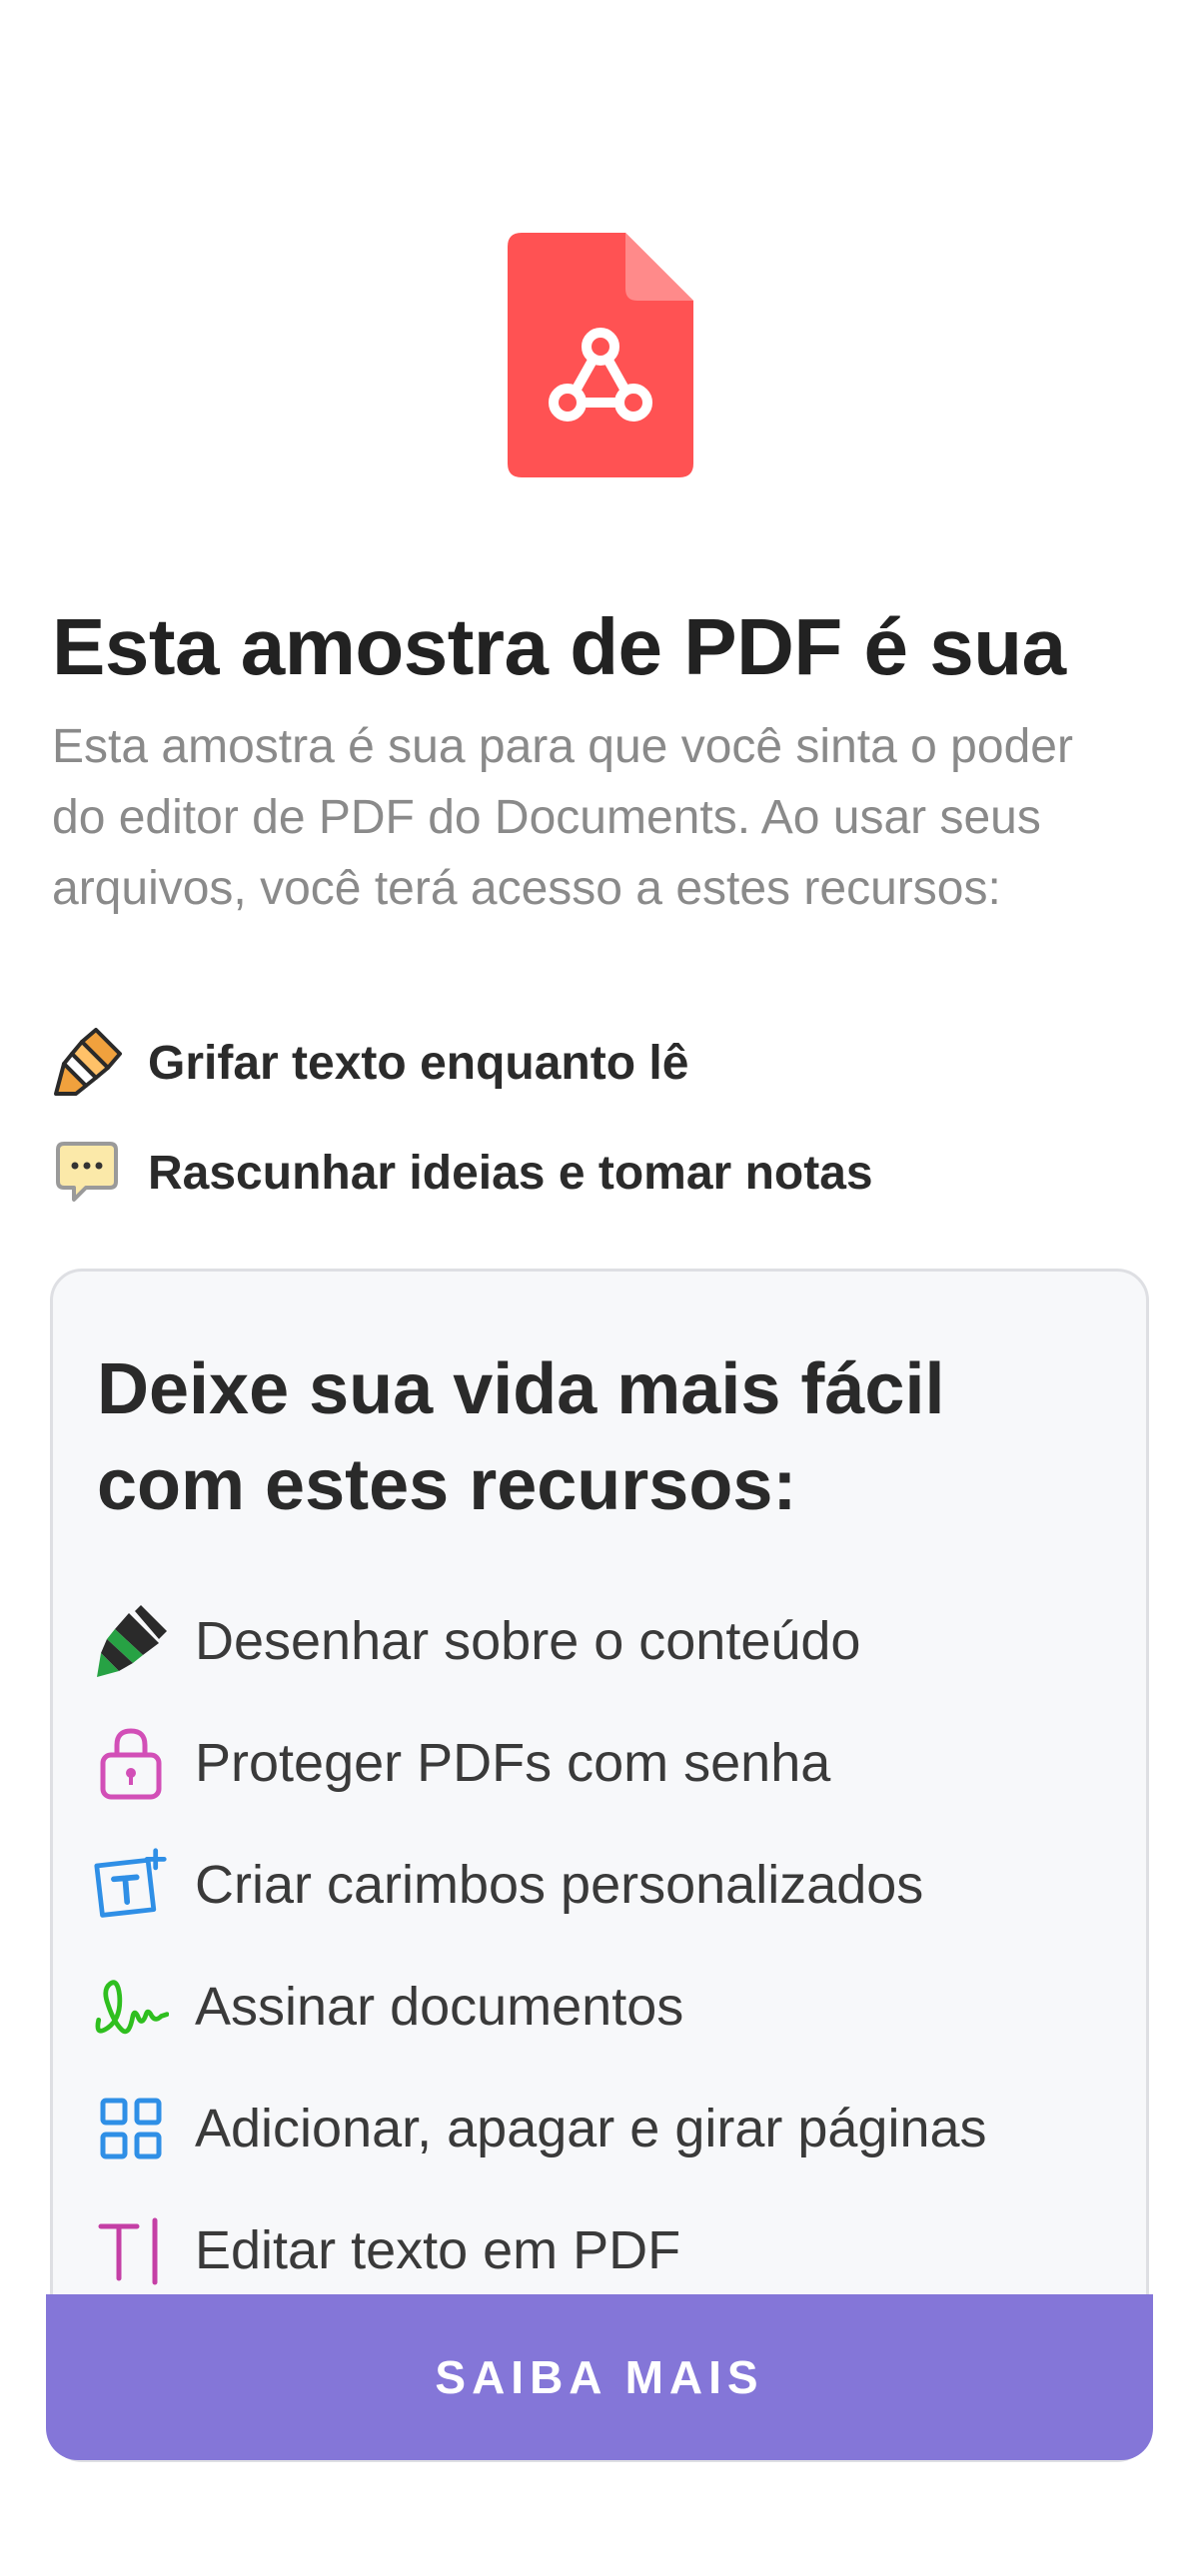  I want to click on feature-item-highlight: Grifar texto enquanto lê, so click(370, 1063).